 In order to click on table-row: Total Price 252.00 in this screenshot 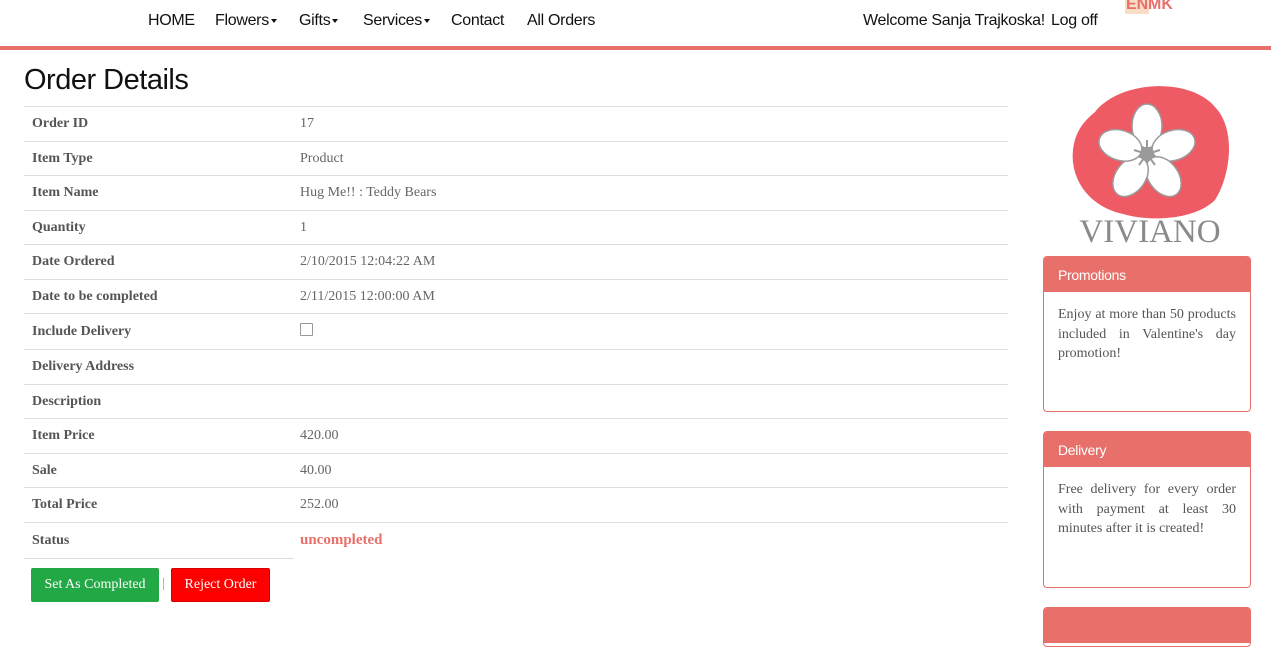, I will do `click(516, 505)`.